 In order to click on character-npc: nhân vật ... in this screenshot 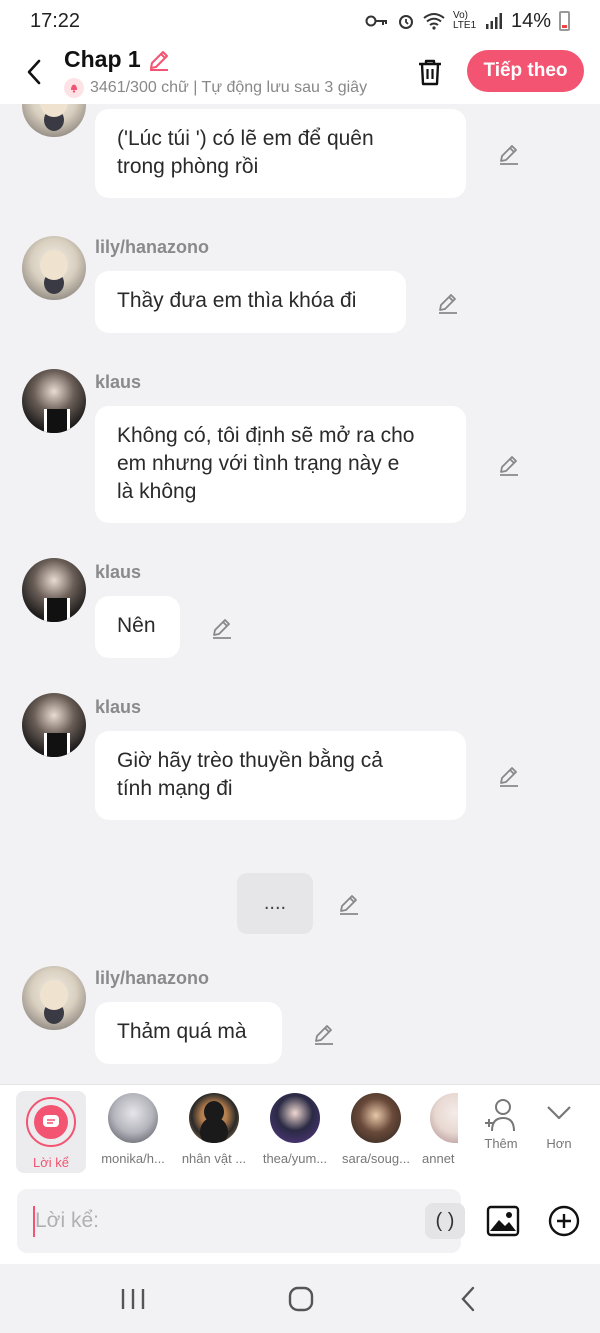, I will do `click(214, 1129)`.